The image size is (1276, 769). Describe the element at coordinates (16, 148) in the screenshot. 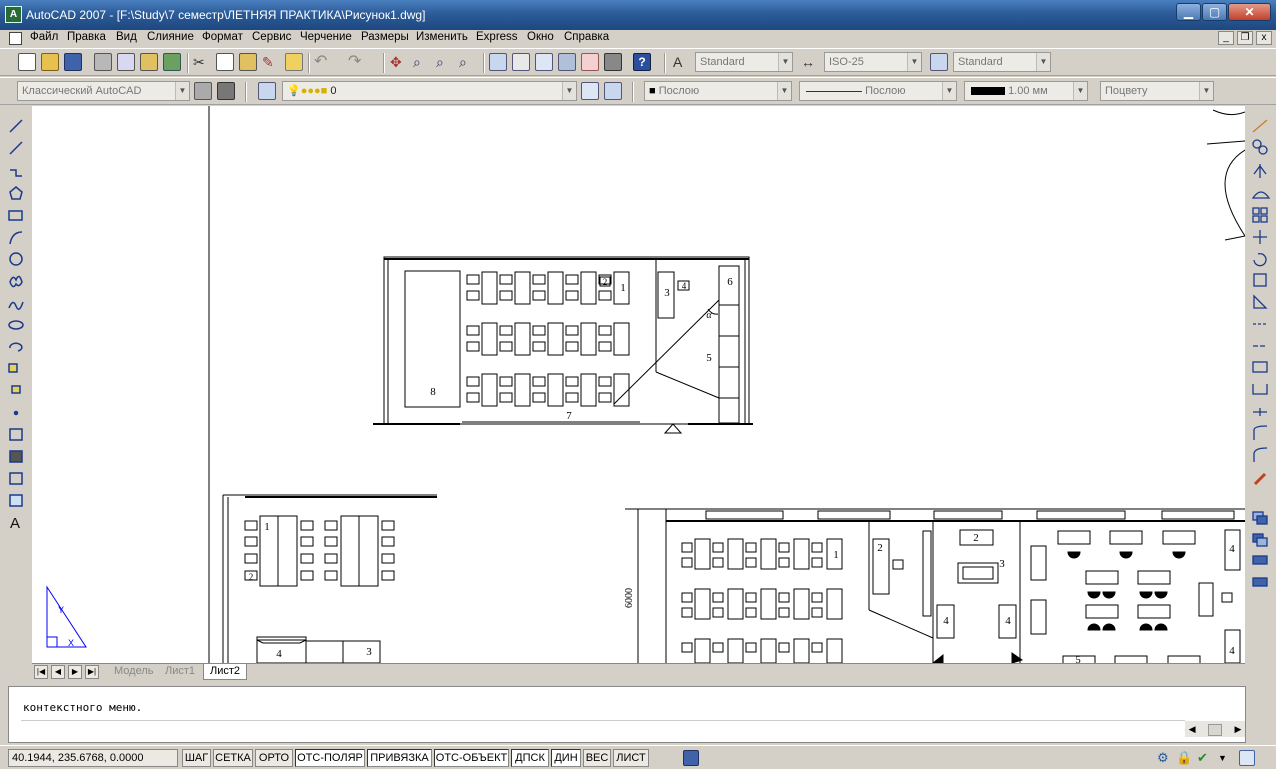

I see `construction-line-icon` at that location.